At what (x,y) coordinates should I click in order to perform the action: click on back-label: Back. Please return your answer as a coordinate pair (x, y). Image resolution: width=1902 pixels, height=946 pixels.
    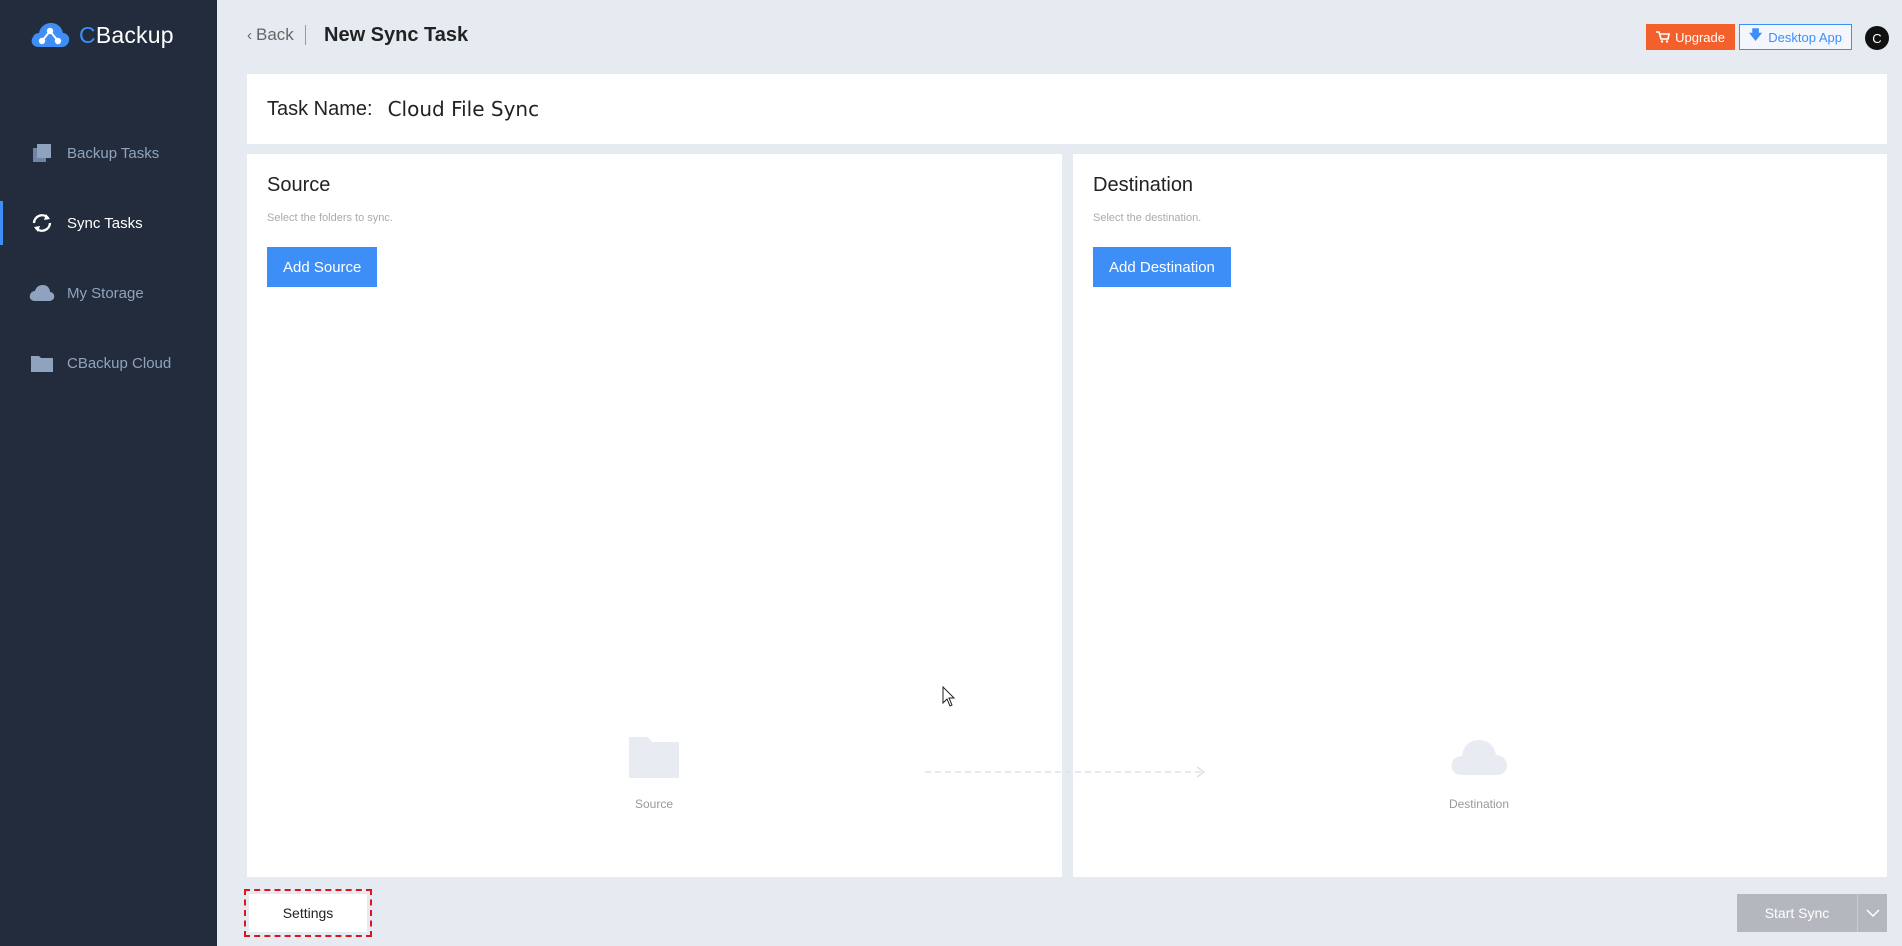
    Looking at the image, I should click on (275, 34).